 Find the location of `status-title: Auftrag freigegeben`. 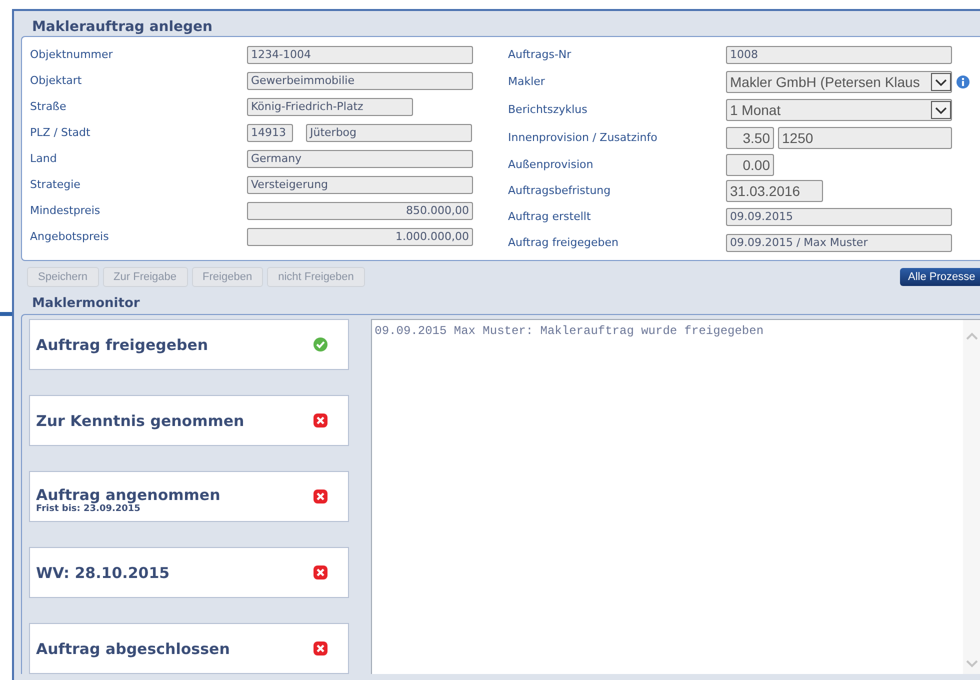

status-title: Auftrag freigegeben is located at coordinates (123, 345).